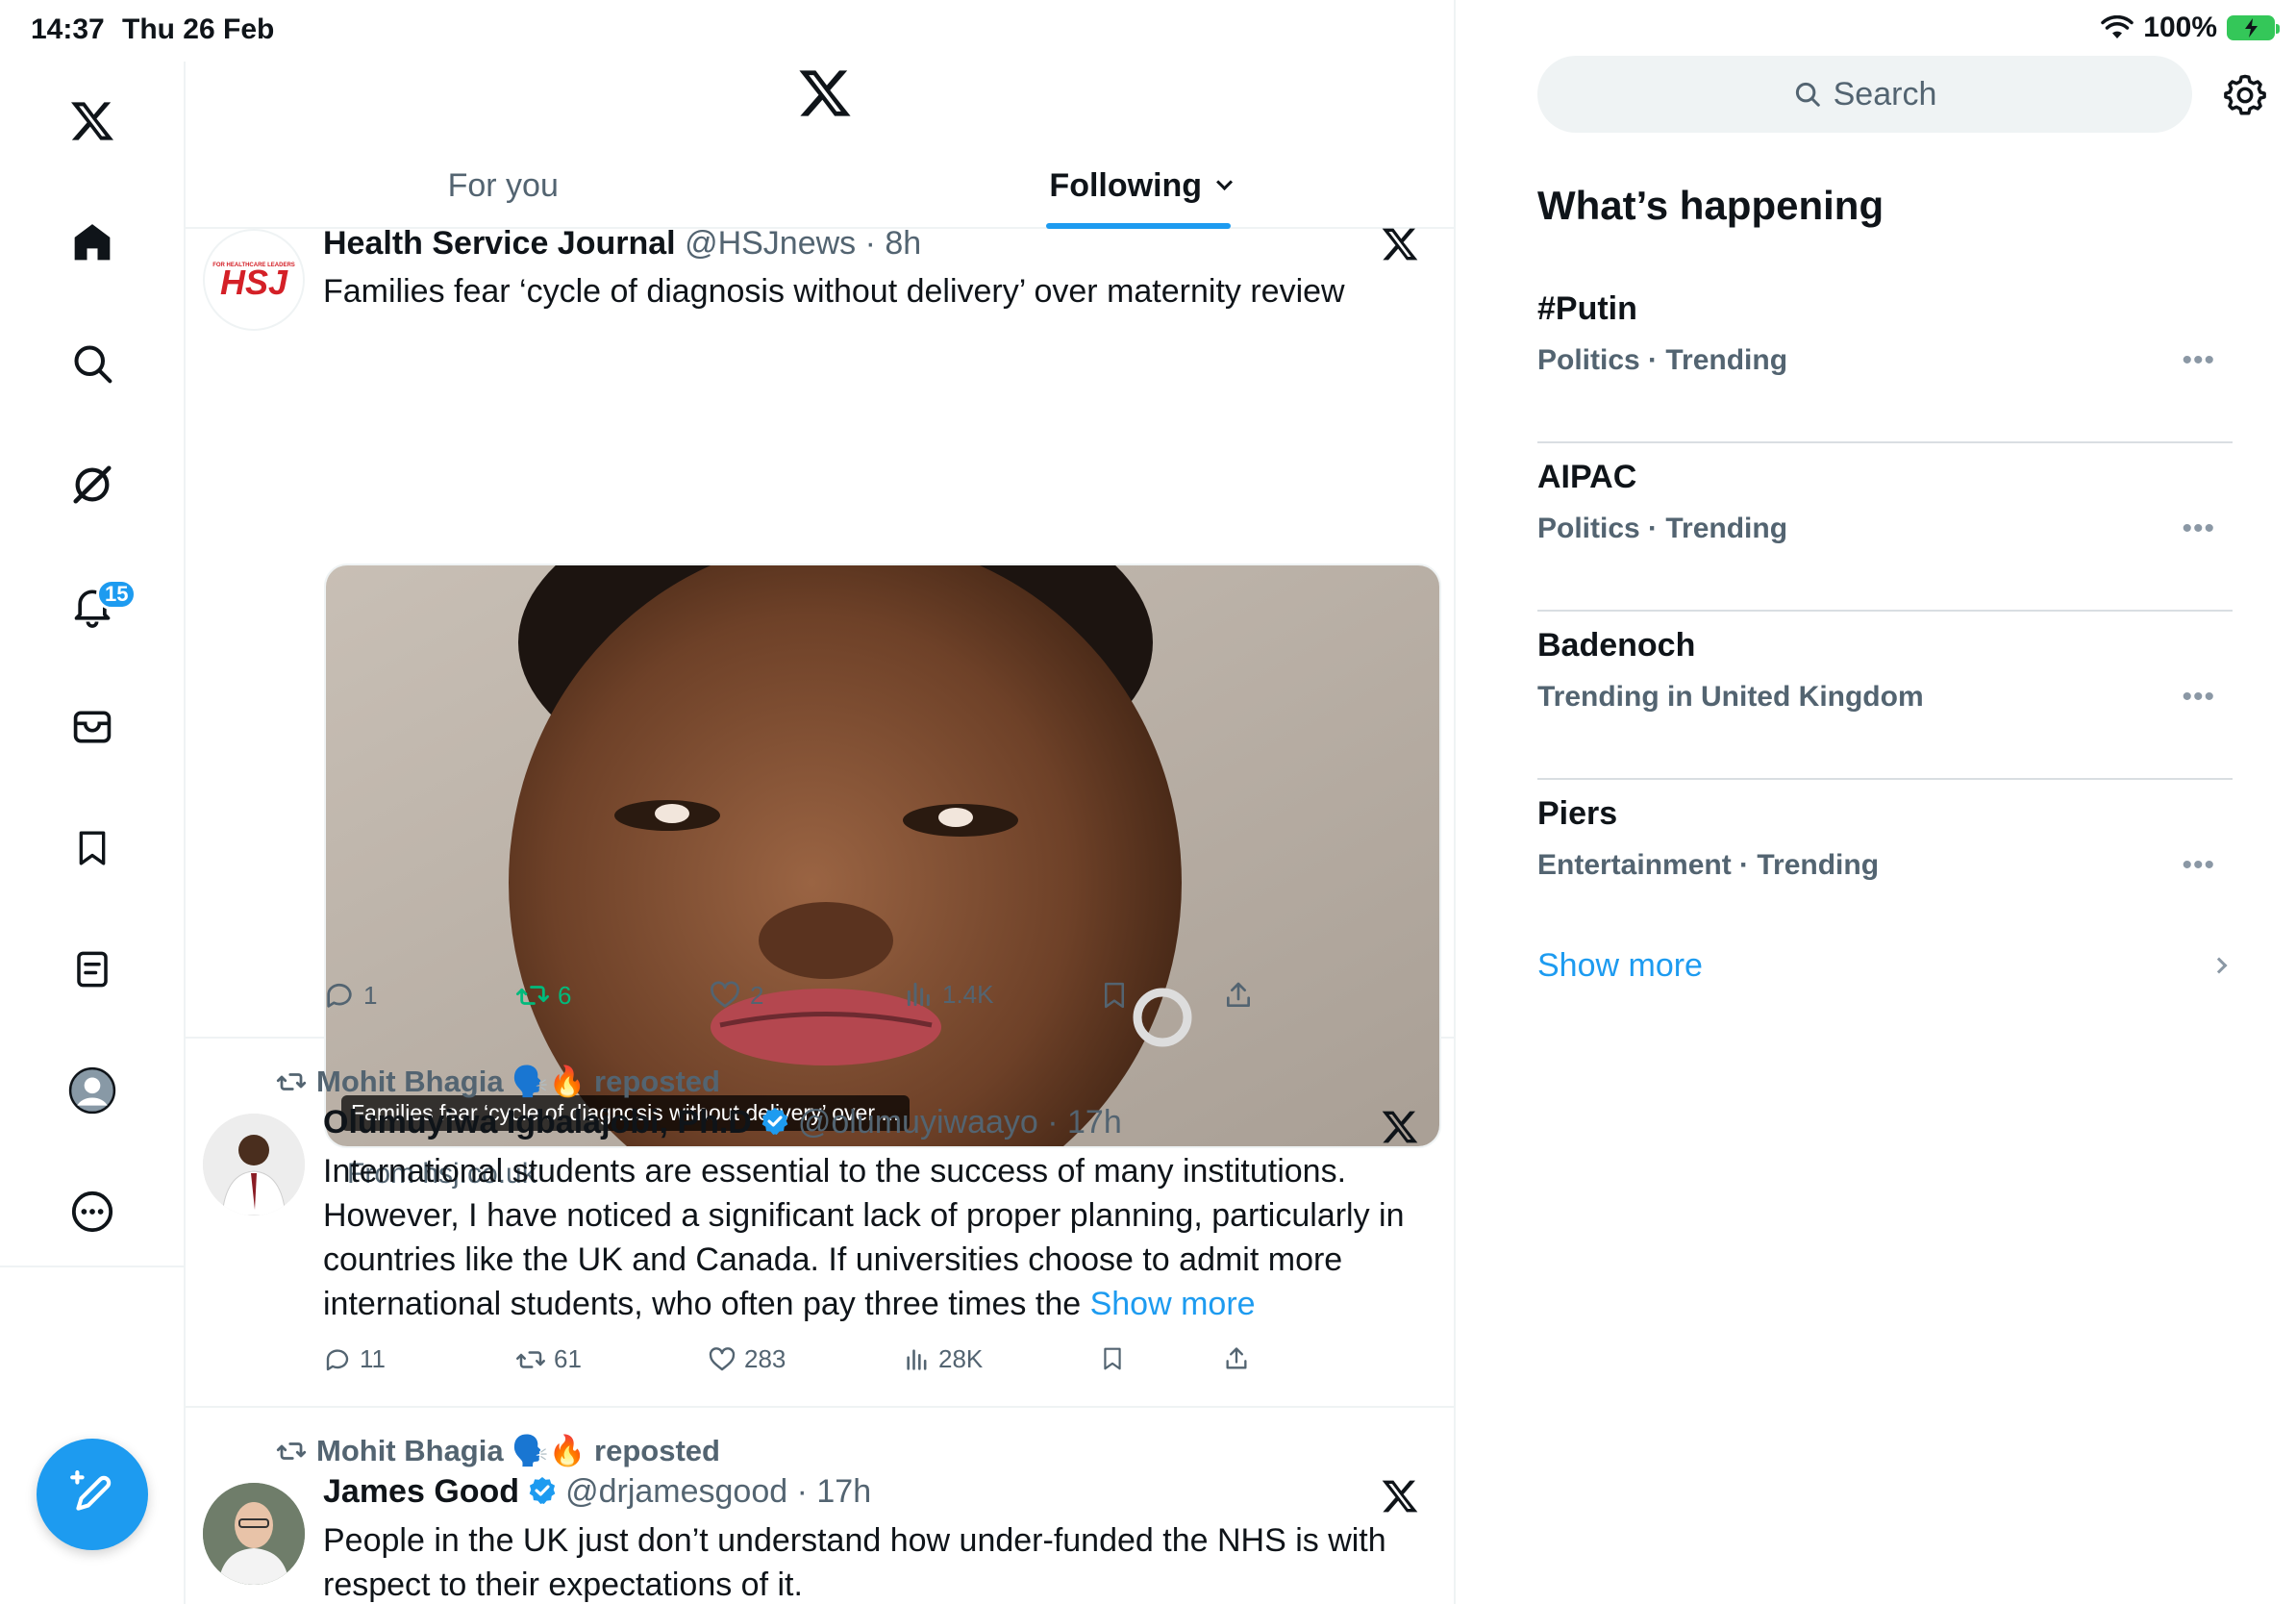 Image resolution: width=2296 pixels, height=1604 pixels. I want to click on trend-category: Trending in United Kingdom, so click(1730, 697).